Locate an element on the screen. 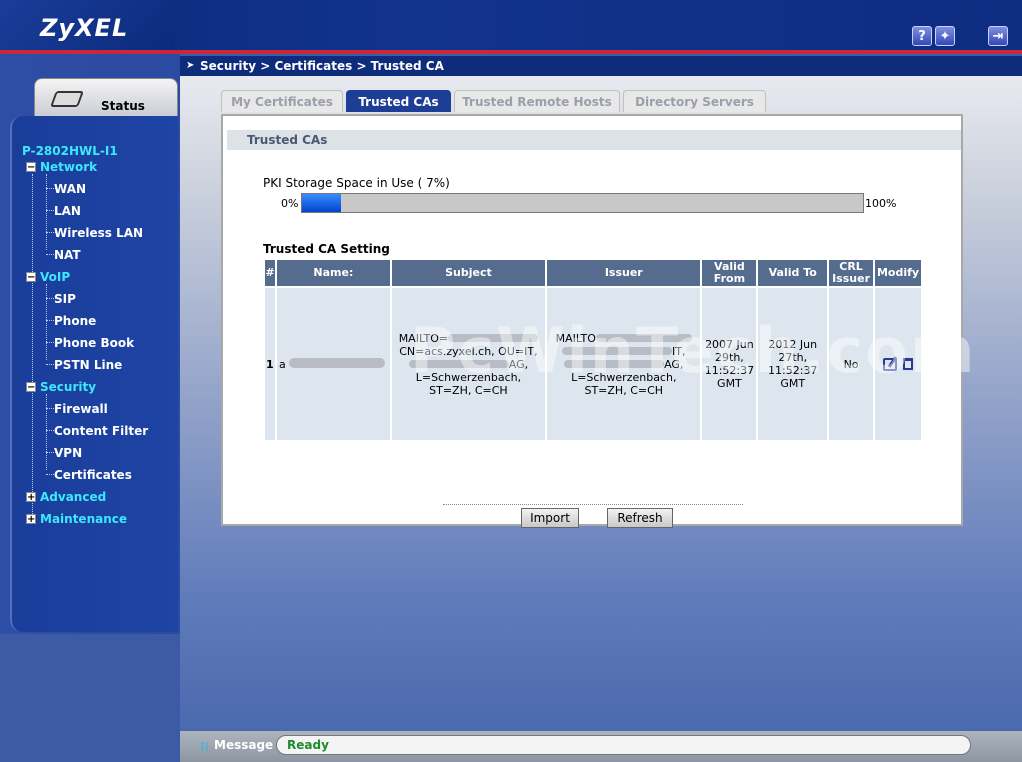 This screenshot has height=762, width=1022. help-button: ? is located at coordinates (922, 36).